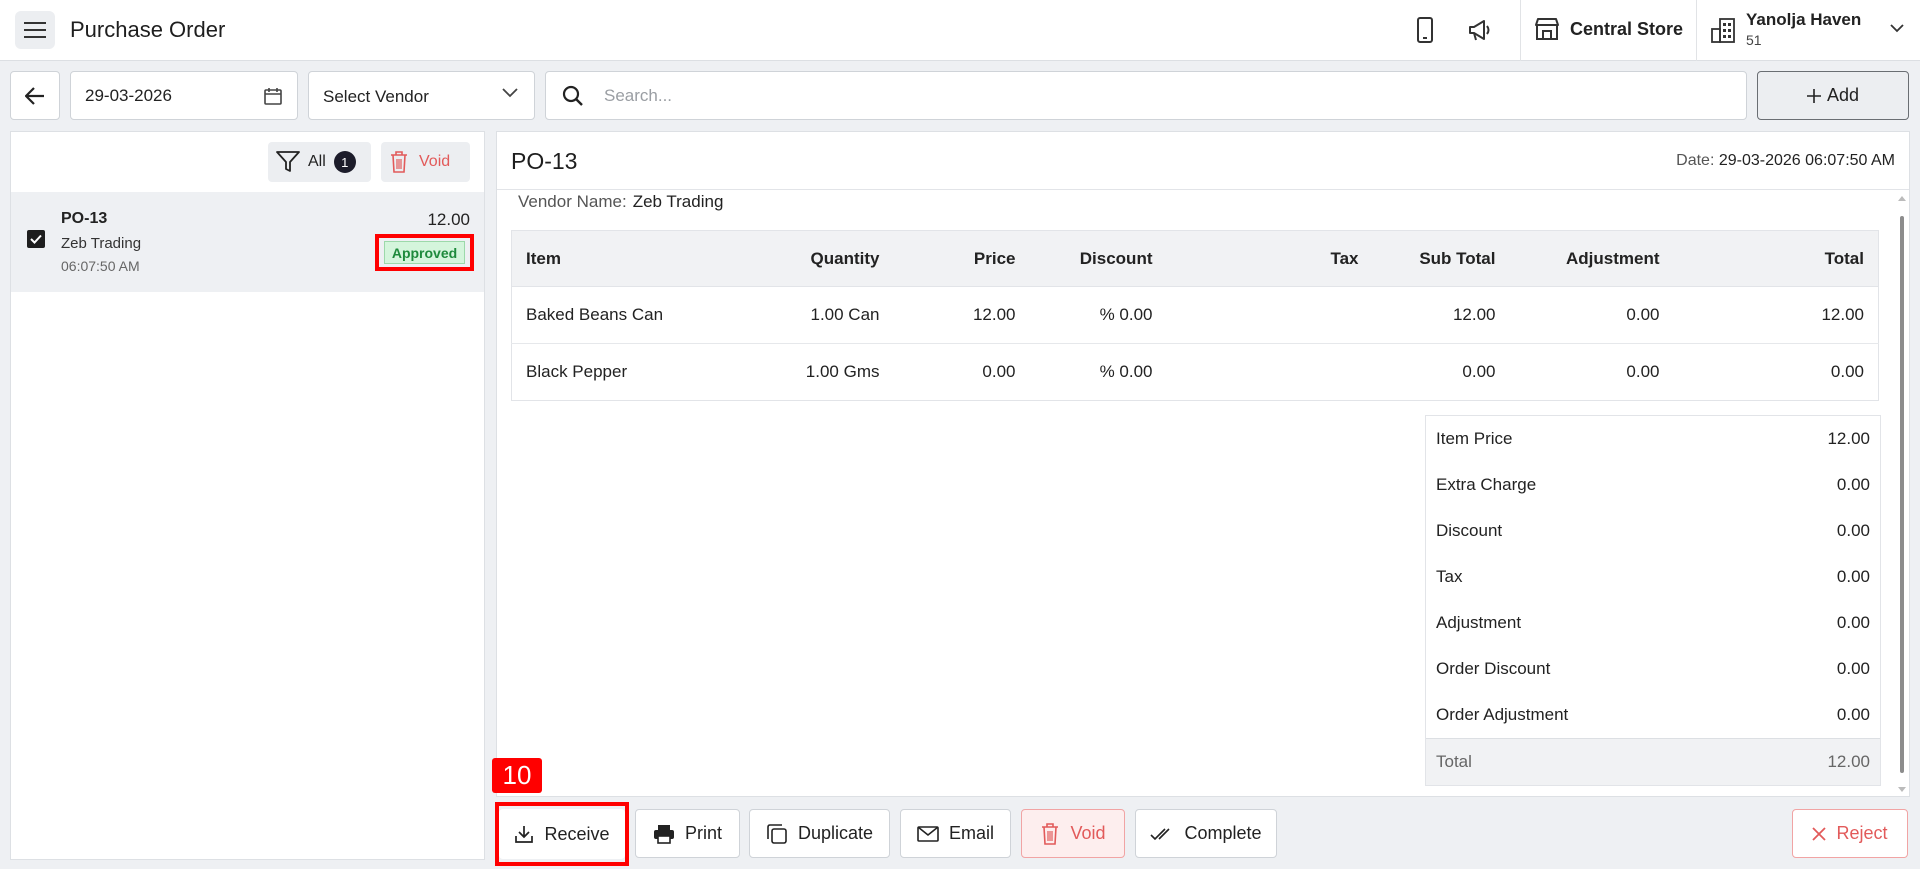 The height and width of the screenshot is (869, 1920). I want to click on announcement-button, so click(1480, 30).